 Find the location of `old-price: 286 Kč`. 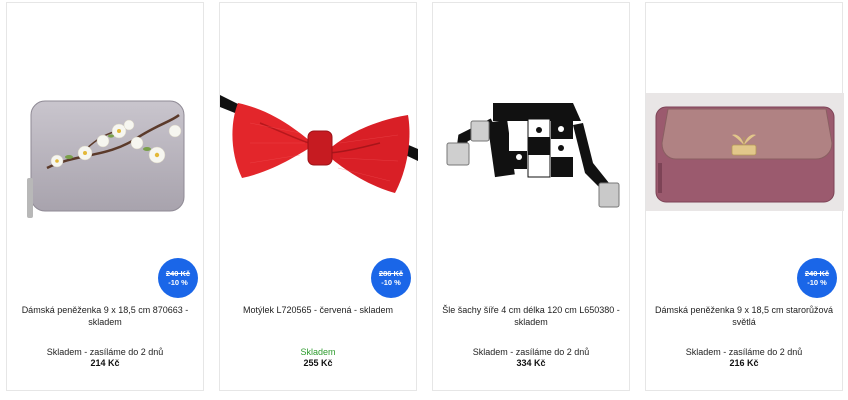

old-price: 286 Kč is located at coordinates (391, 273).